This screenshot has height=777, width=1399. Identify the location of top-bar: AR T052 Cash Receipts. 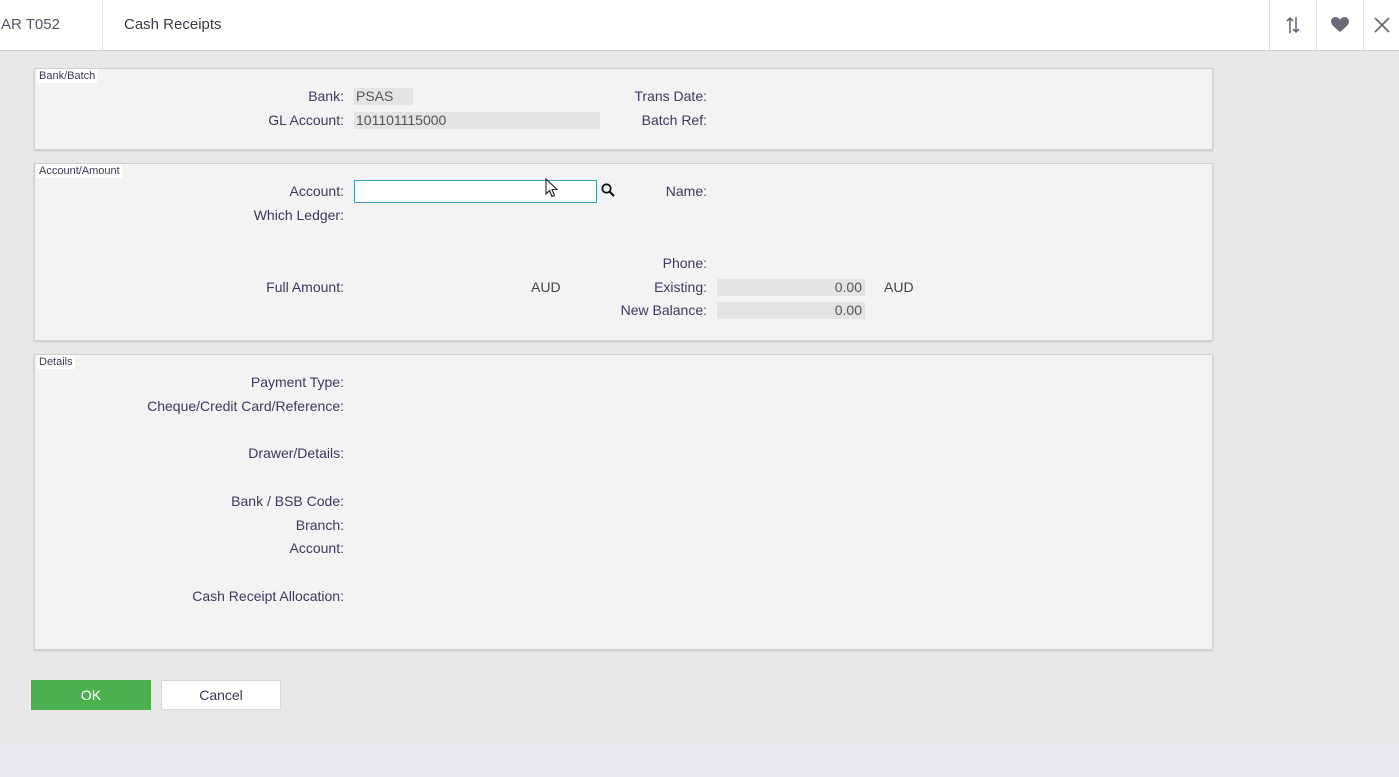
(699, 25).